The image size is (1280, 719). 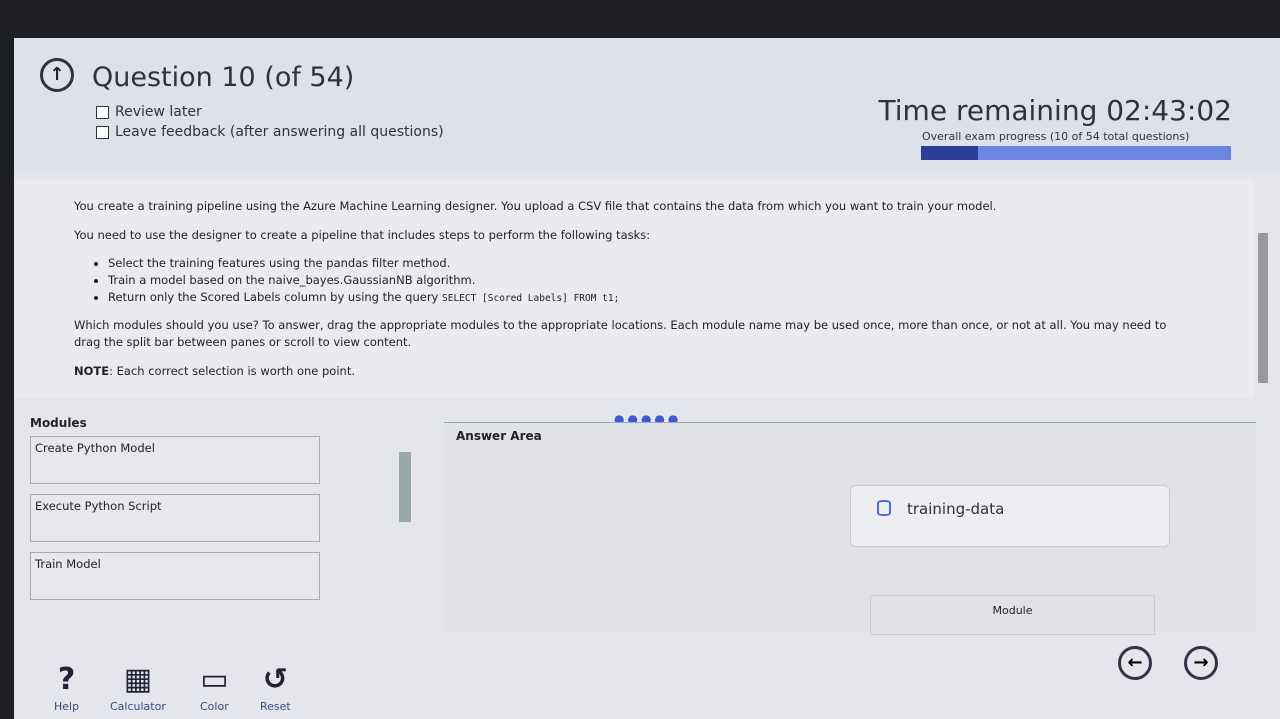 I want to click on modules-heading: Modules, so click(x=58, y=423).